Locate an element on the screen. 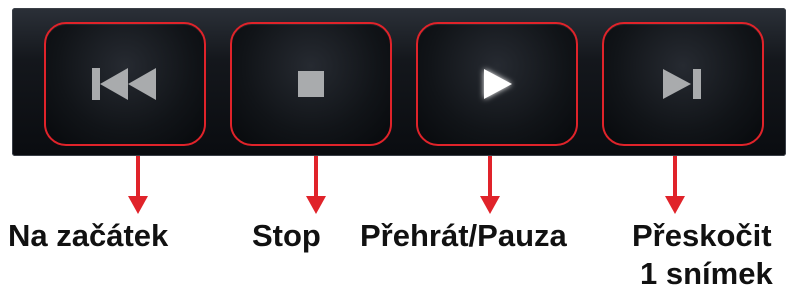 The height and width of the screenshot is (297, 800). step-forward-icon is located at coordinates (683, 84).